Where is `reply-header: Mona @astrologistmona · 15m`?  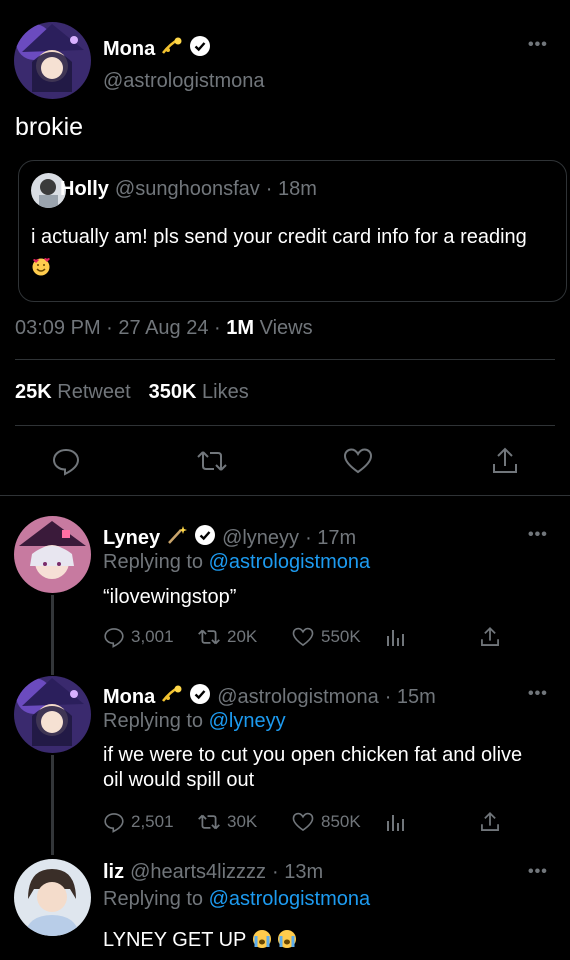 reply-header: Mona @astrologistmona · 15m is located at coordinates (269, 697).